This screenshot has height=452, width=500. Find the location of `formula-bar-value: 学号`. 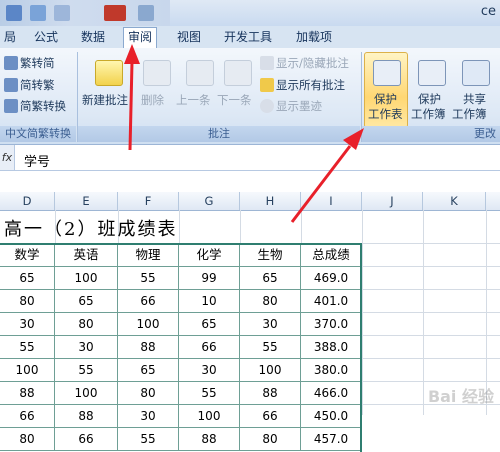

formula-bar-value: 学号 is located at coordinates (37, 160).